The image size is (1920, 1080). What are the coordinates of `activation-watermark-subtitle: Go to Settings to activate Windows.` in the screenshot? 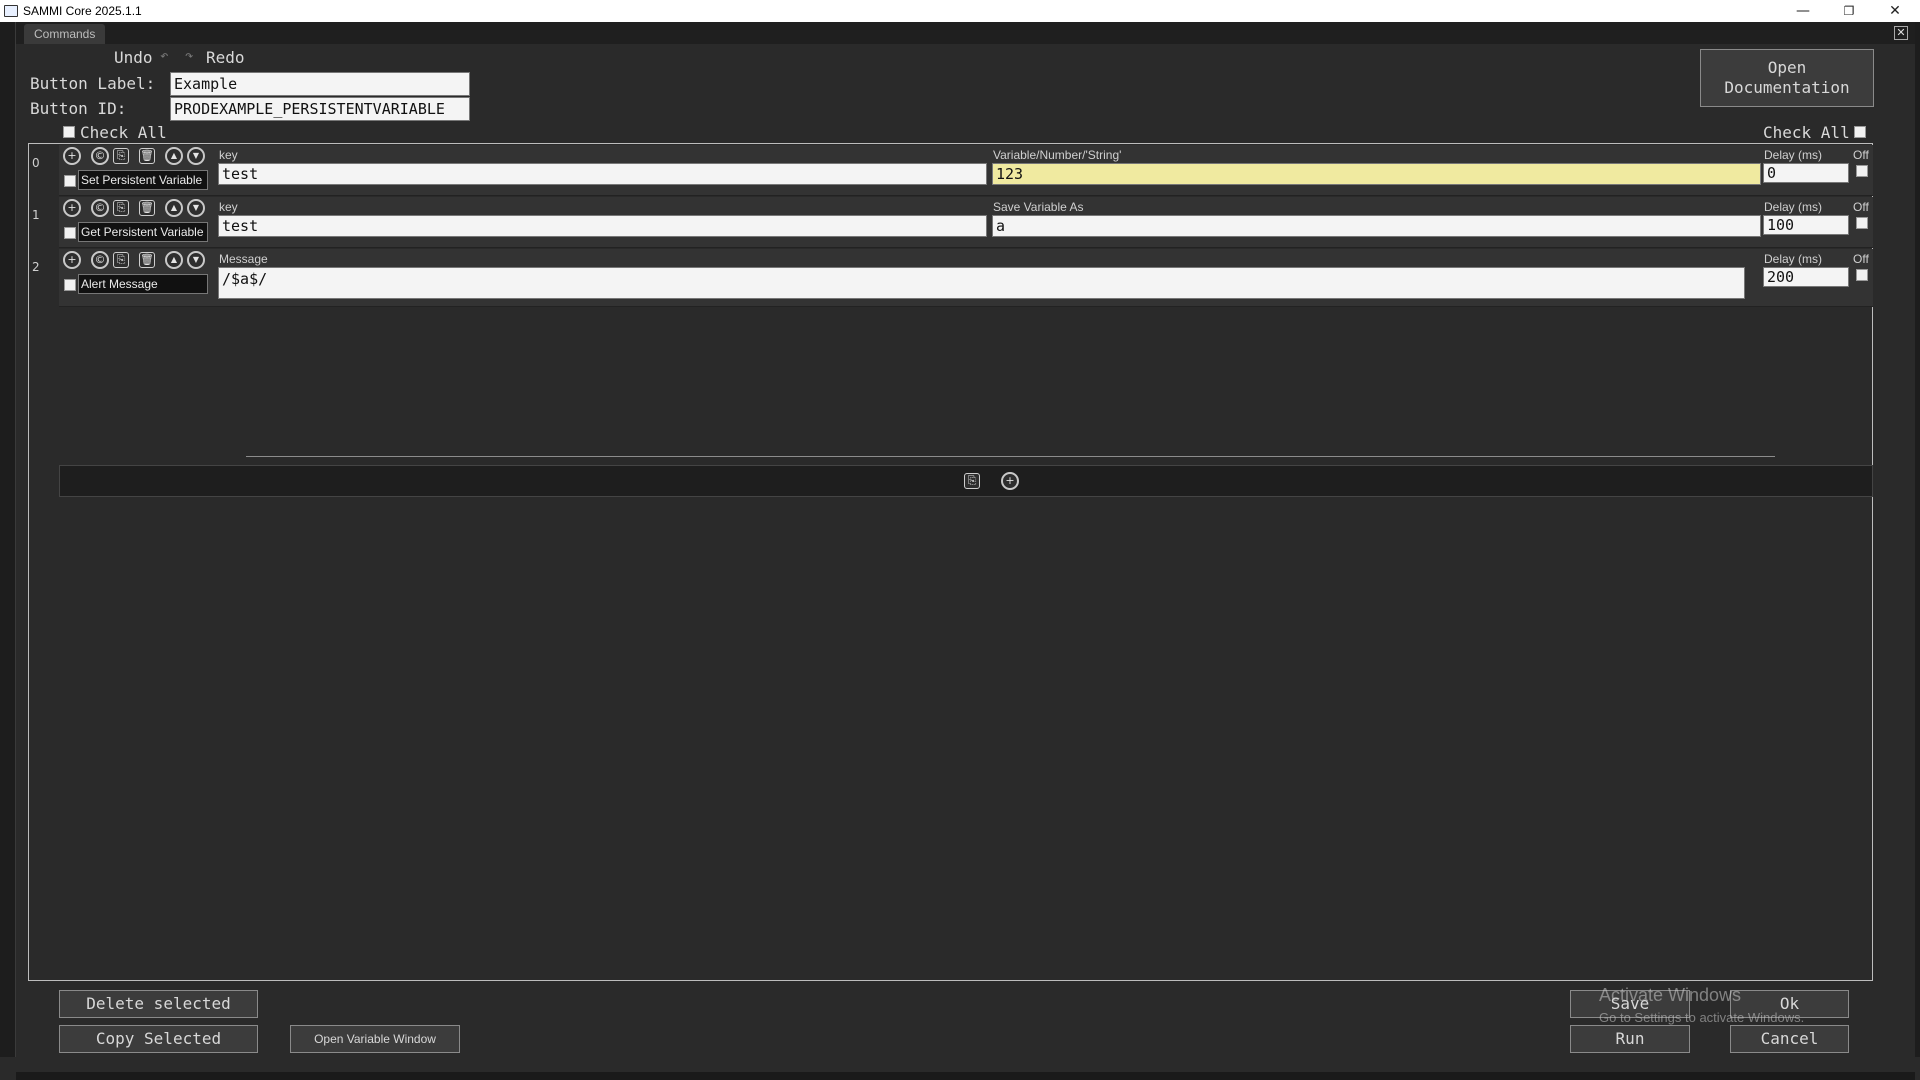 It's located at (1702, 1017).